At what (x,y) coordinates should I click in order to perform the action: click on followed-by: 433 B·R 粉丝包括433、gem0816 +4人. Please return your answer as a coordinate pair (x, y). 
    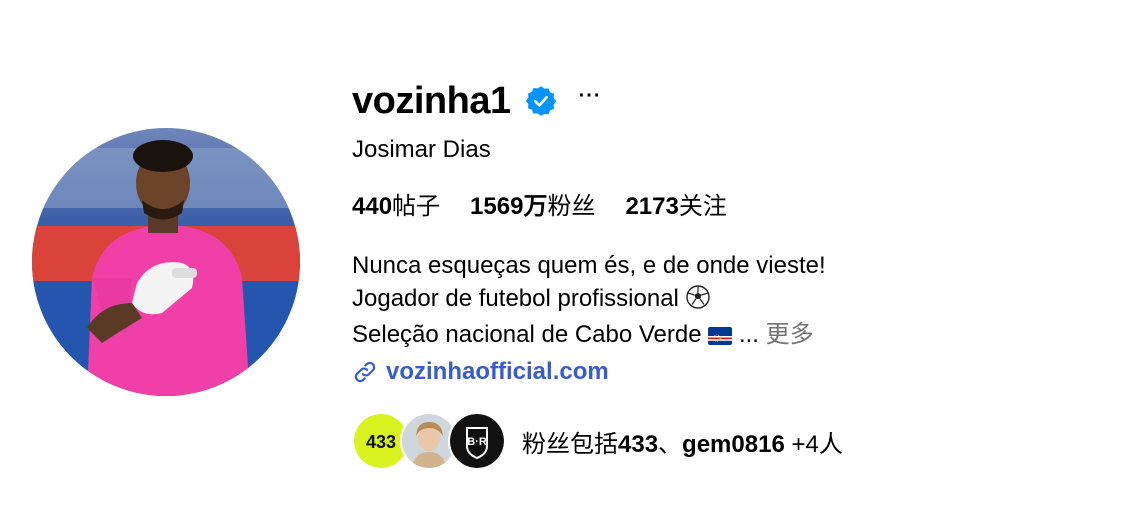
    Looking at the image, I should click on (732, 441).